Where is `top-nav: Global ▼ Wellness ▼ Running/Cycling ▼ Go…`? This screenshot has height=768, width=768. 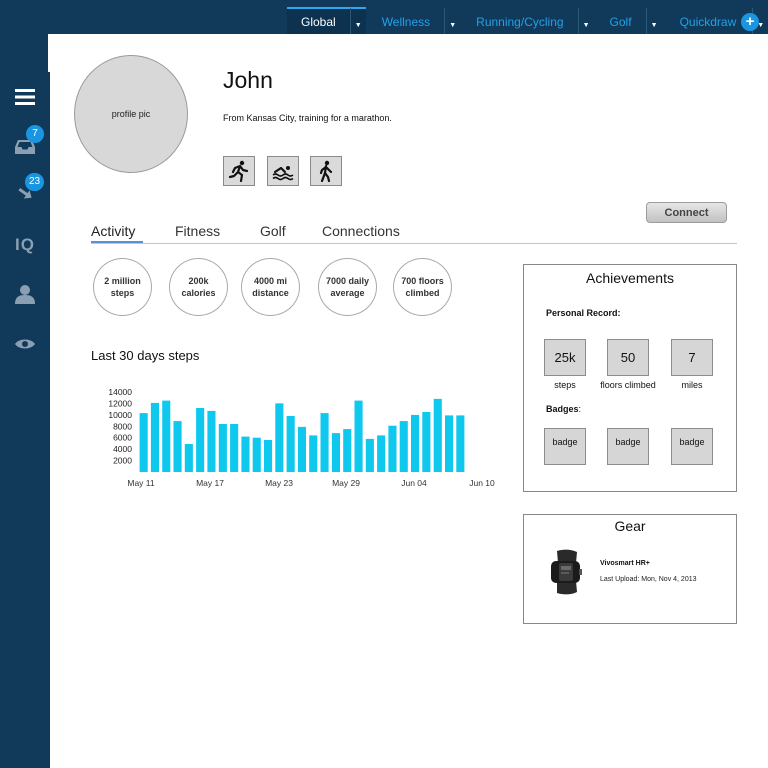
top-nav: Global ▼ Wellness ▼ Running/Cycling ▼ Go… is located at coordinates (527, 21).